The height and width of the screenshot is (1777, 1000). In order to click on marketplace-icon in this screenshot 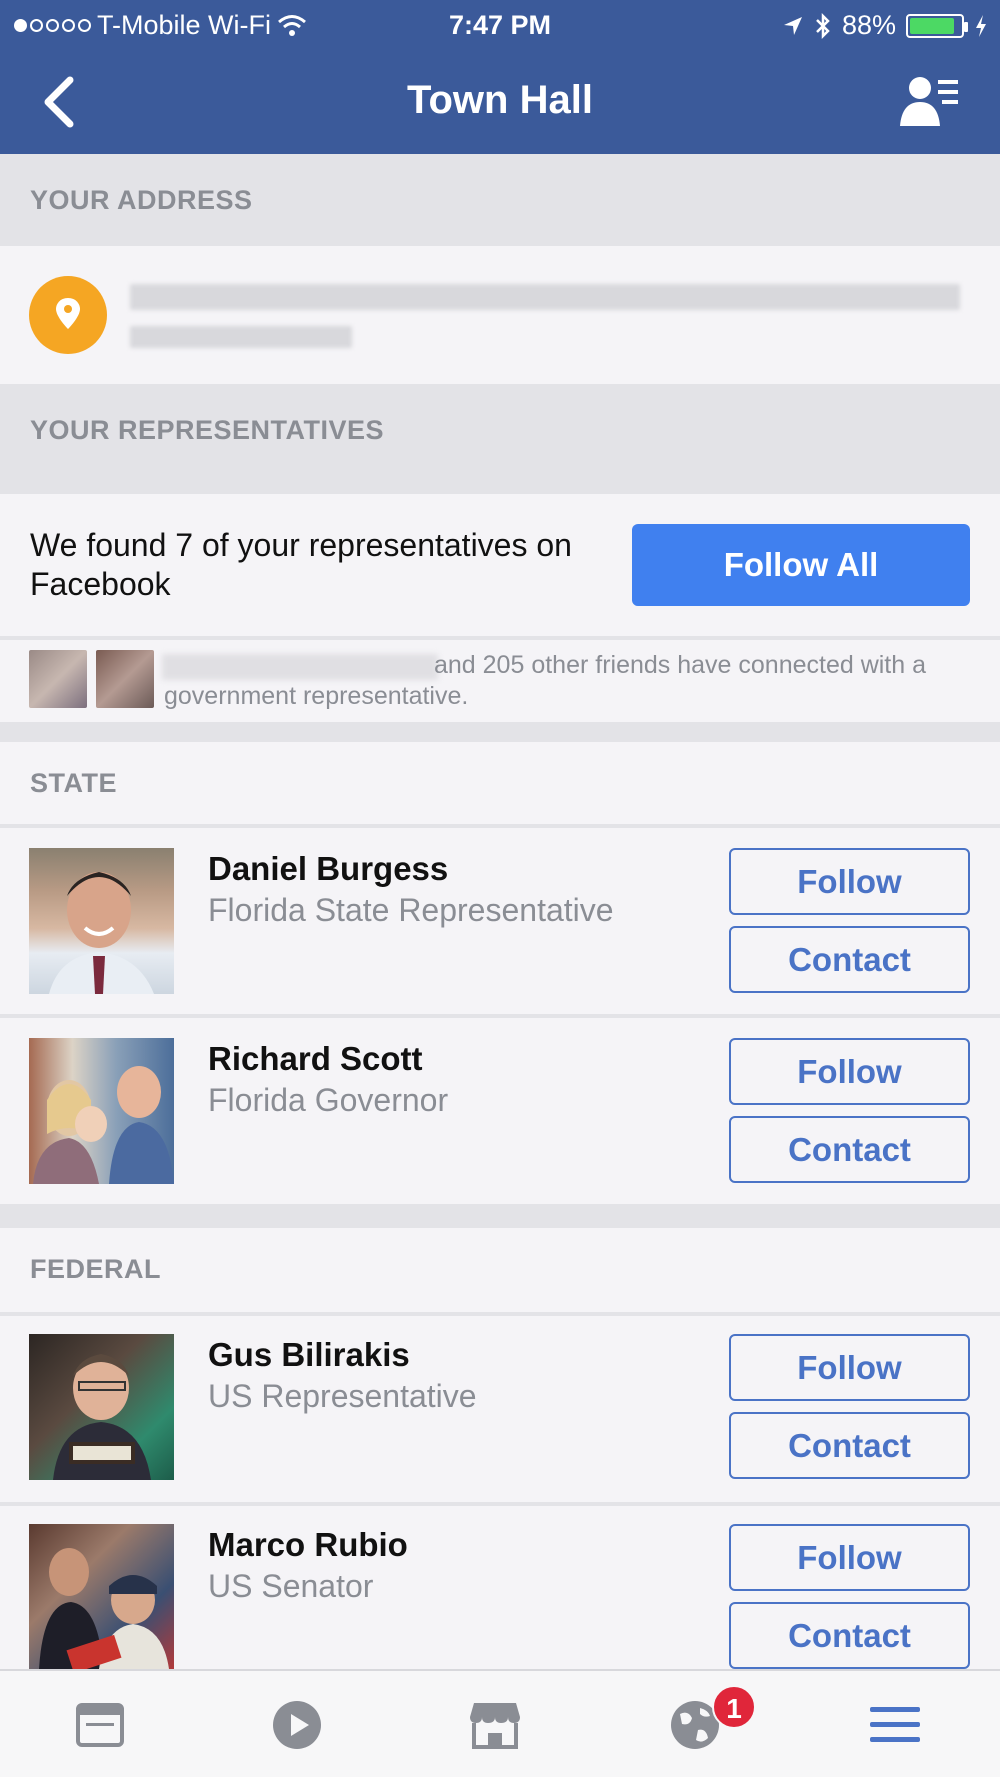, I will do `click(495, 1726)`.